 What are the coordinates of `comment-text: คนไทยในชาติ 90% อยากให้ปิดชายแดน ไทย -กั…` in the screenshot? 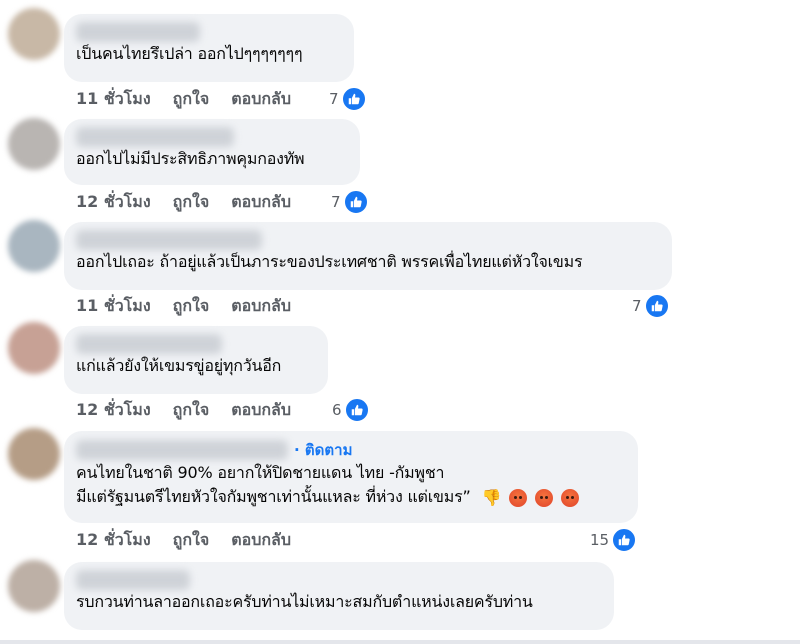 It's located at (260, 472).